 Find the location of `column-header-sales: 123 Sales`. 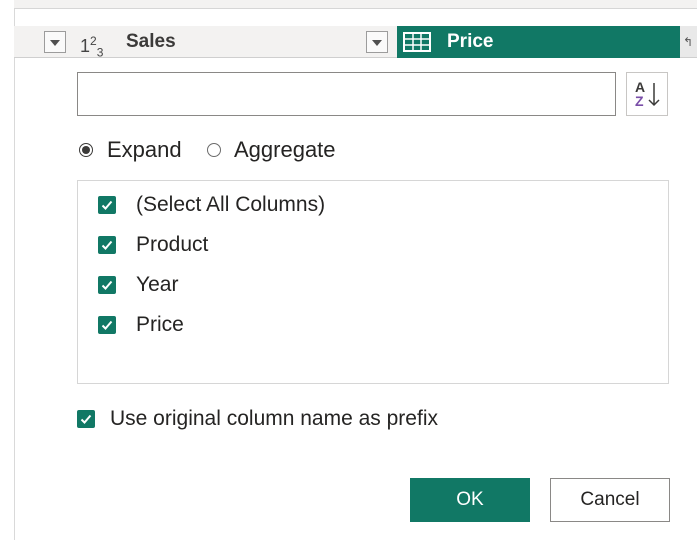

column-header-sales: 123 Sales is located at coordinates (205, 43).